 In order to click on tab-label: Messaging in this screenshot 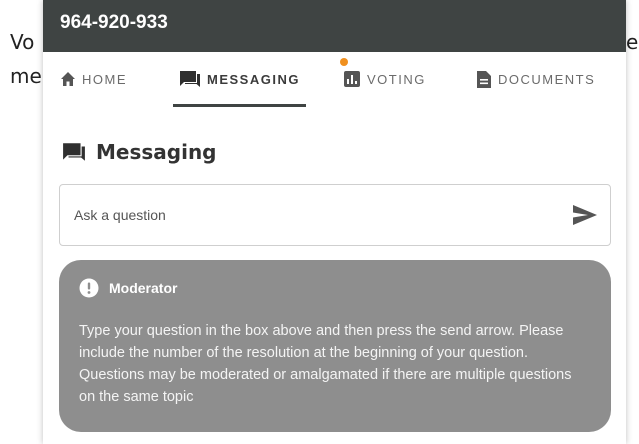, I will do `click(253, 79)`.